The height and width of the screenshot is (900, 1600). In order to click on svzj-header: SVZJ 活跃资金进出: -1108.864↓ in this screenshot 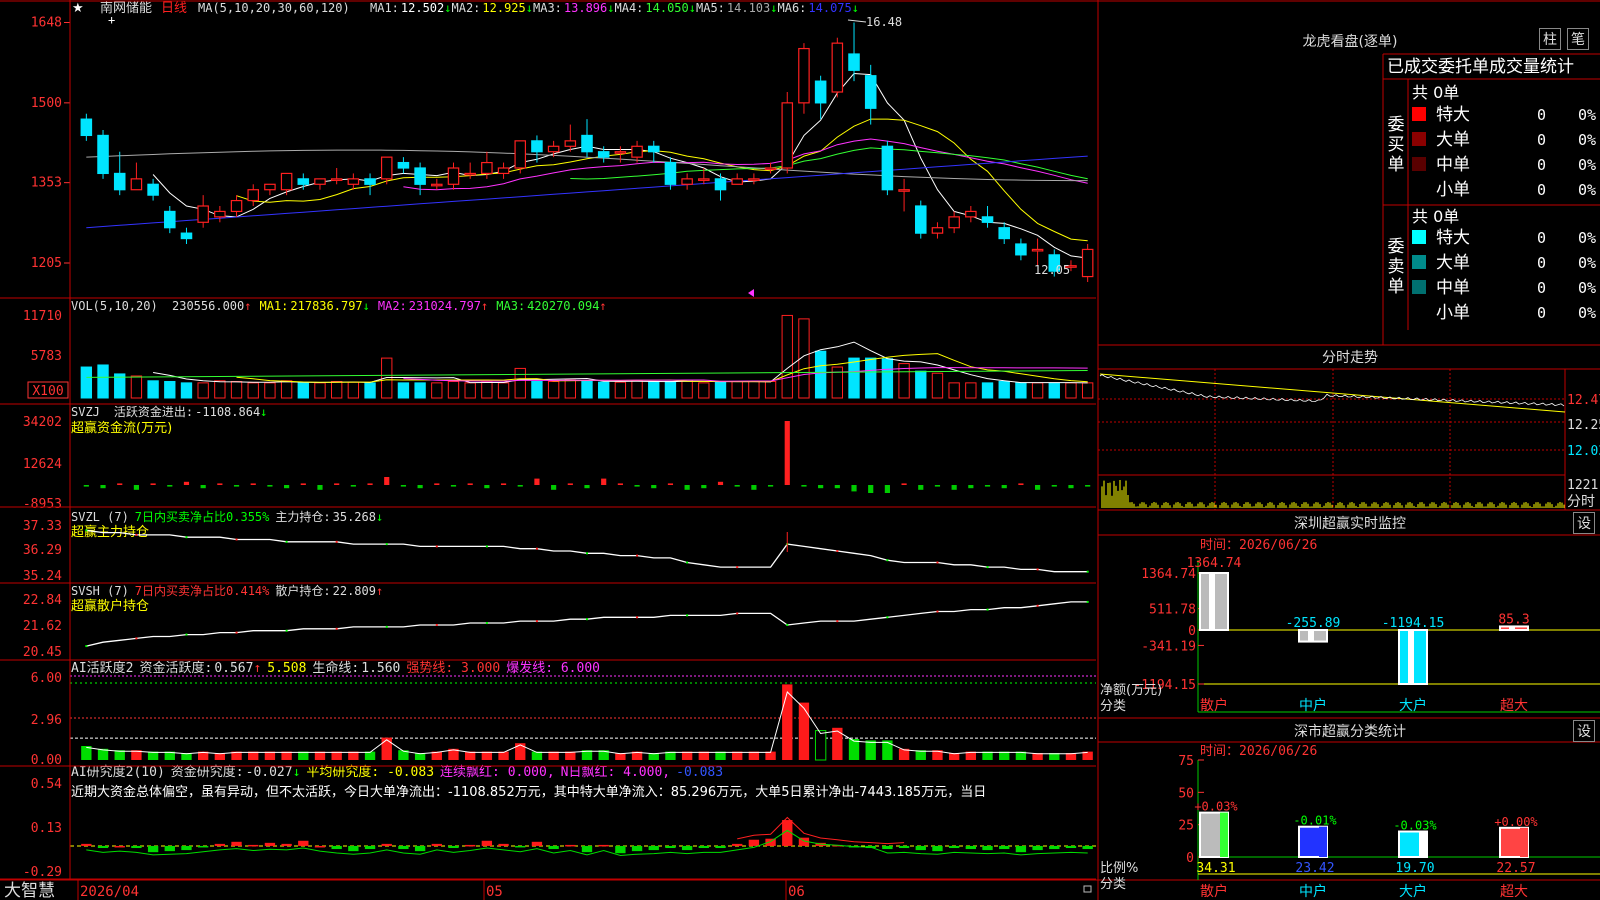, I will do `click(169, 411)`.